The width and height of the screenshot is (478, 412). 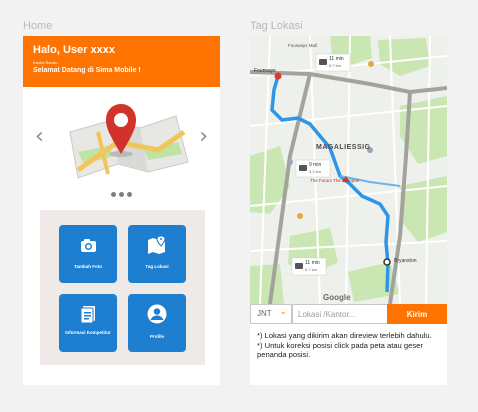 I want to click on welcome-text: Selamat Datang di Sima Mobile !, so click(x=87, y=70).